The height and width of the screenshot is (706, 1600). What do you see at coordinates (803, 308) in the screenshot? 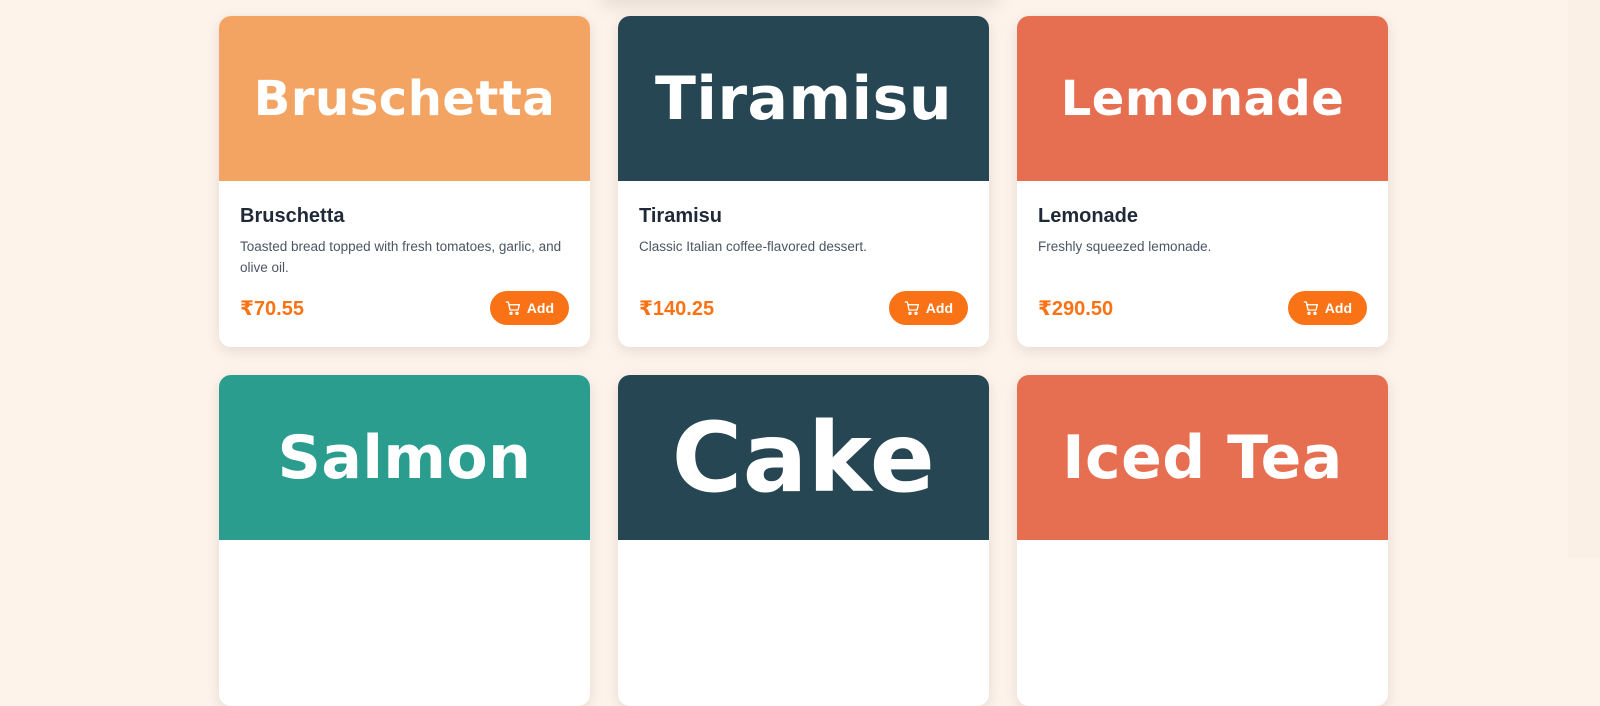
I see `card-footer: ₹140.25 Add` at bounding box center [803, 308].